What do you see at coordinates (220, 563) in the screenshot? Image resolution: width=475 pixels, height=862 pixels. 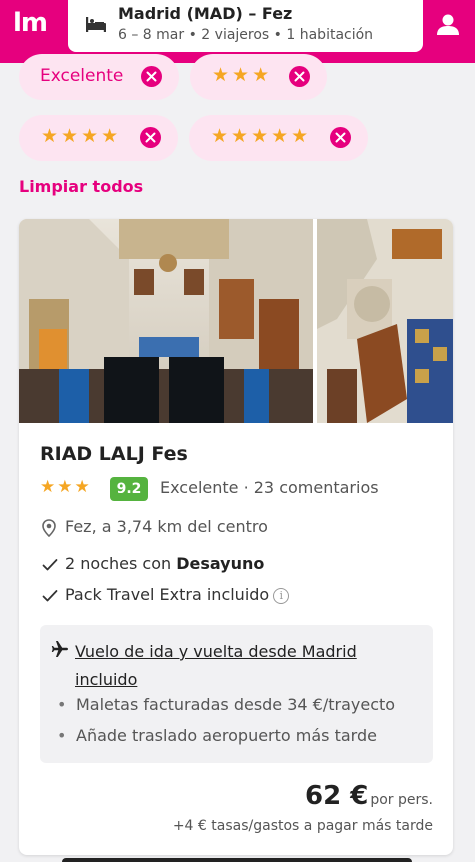 I see `board-type: Desayuno` at bounding box center [220, 563].